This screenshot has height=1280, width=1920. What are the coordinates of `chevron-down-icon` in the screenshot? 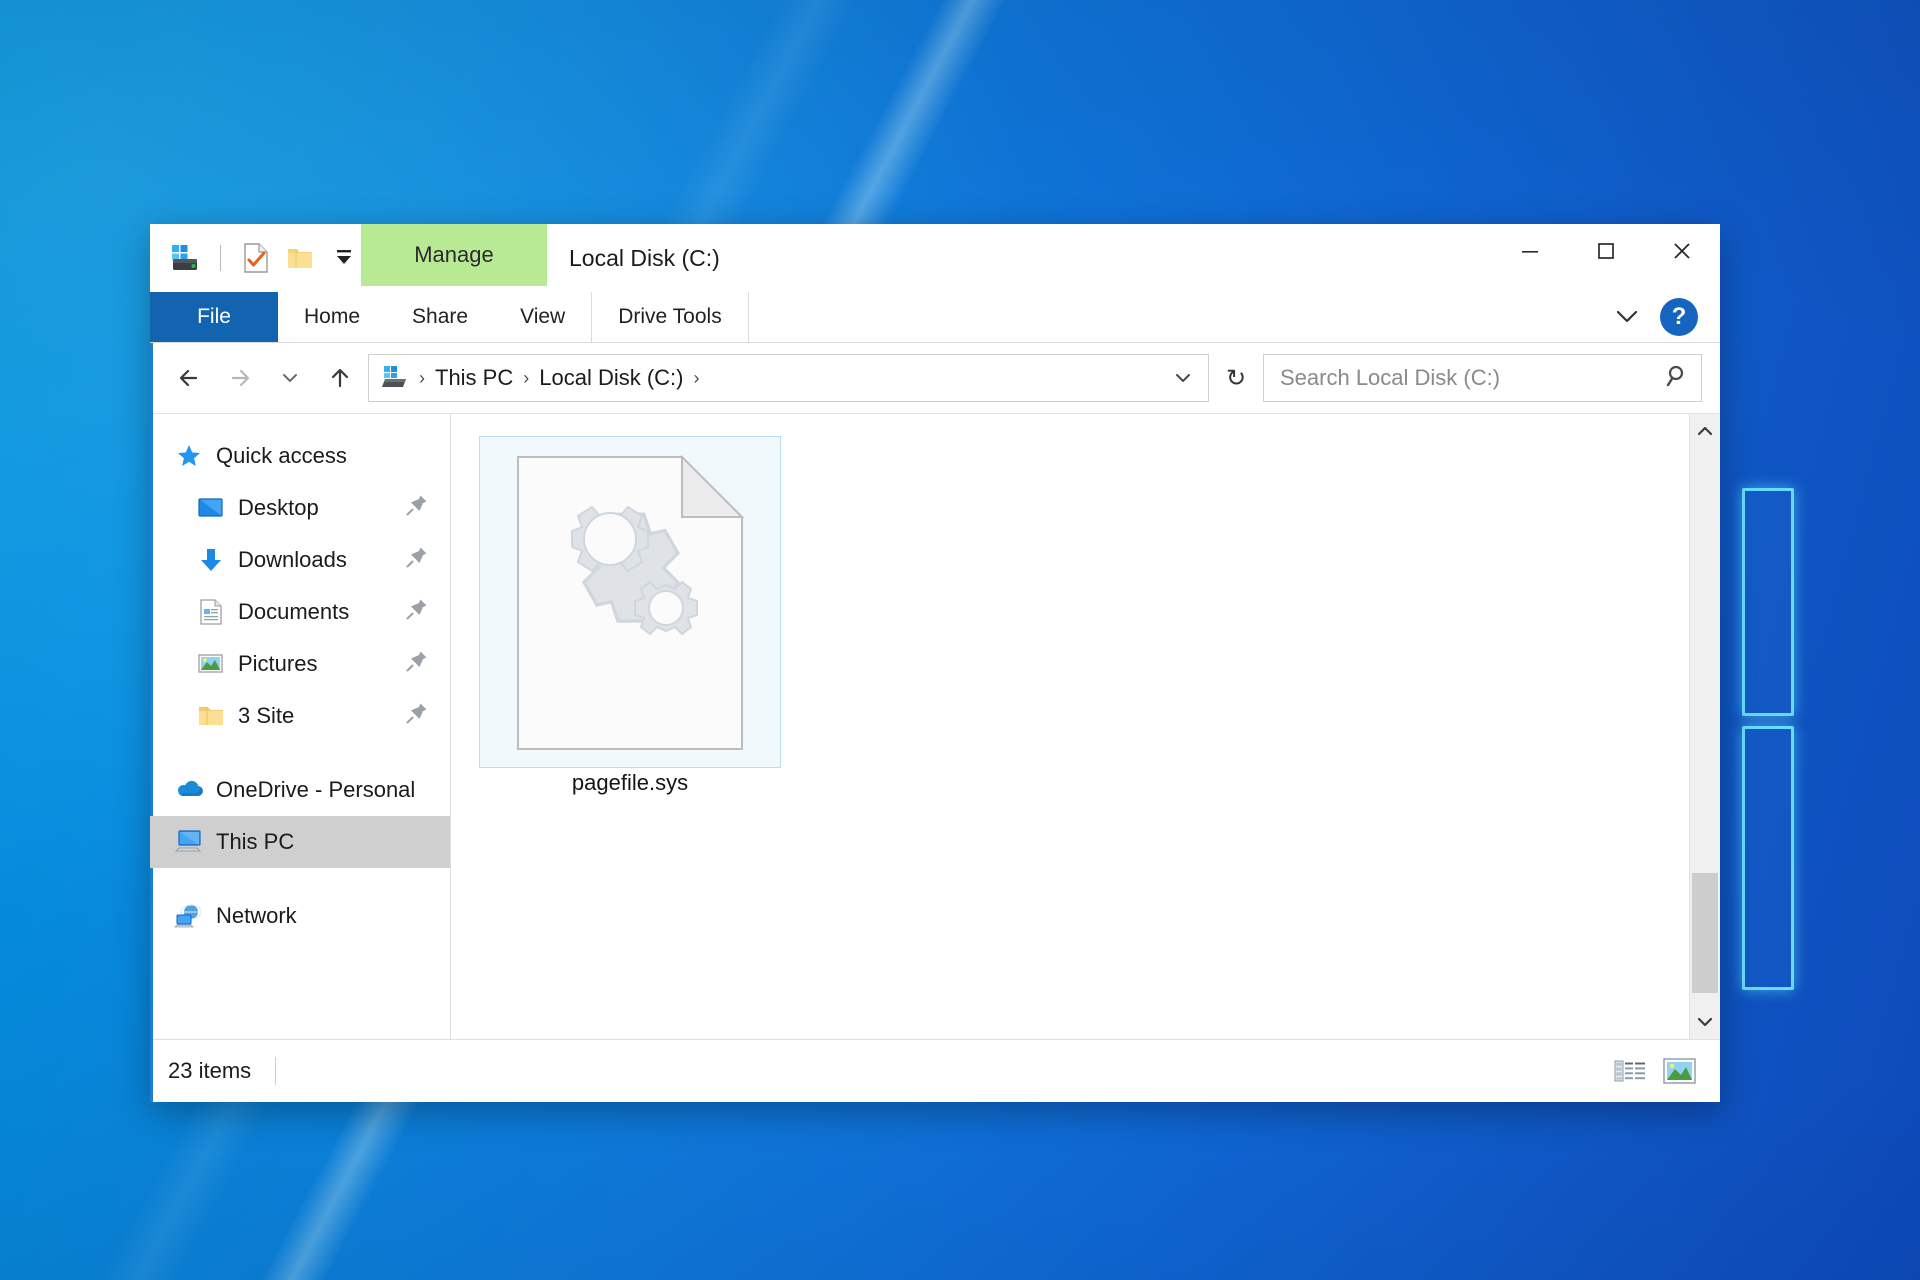 It's located at (1627, 317).